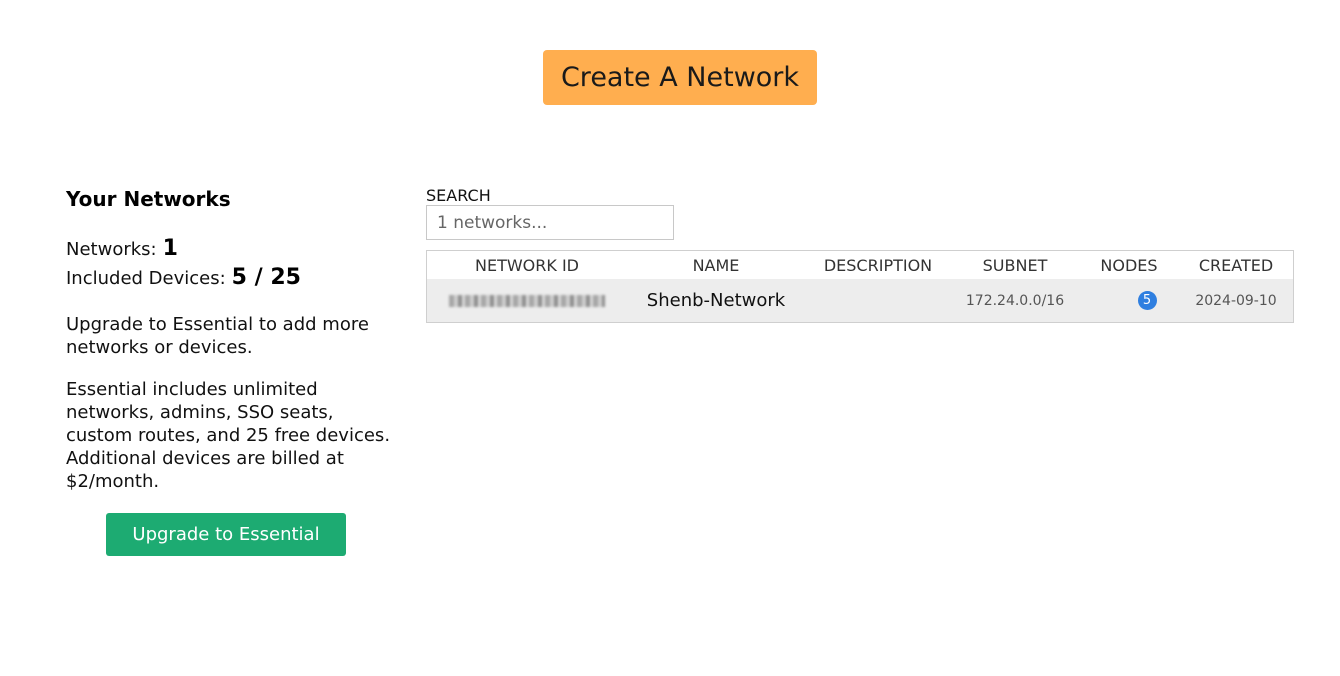 The width and height of the screenshot is (1340, 676). What do you see at coordinates (527, 265) in the screenshot?
I see `column-header-network-id: NETWORK ID` at bounding box center [527, 265].